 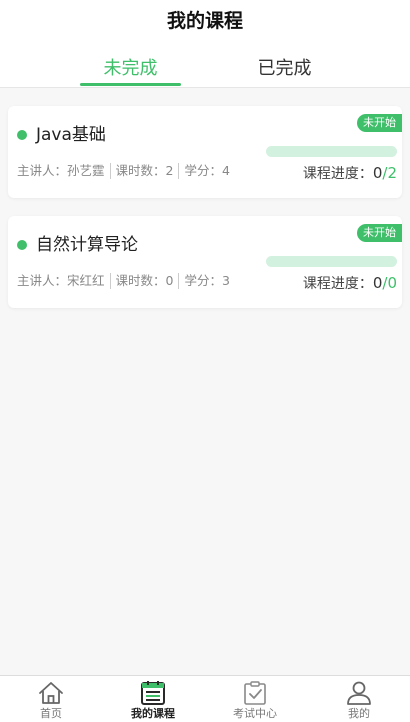 I want to click on progress-total: /2, so click(x=389, y=173).